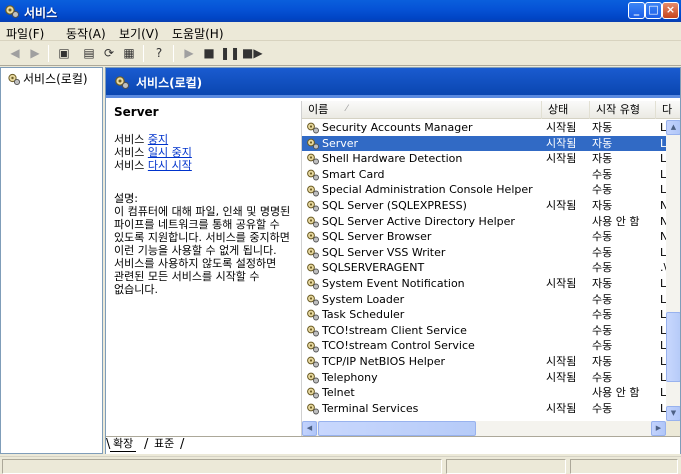  What do you see at coordinates (623, 110) in the screenshot?
I see `column-header-startup-type: 시작 유형` at bounding box center [623, 110].